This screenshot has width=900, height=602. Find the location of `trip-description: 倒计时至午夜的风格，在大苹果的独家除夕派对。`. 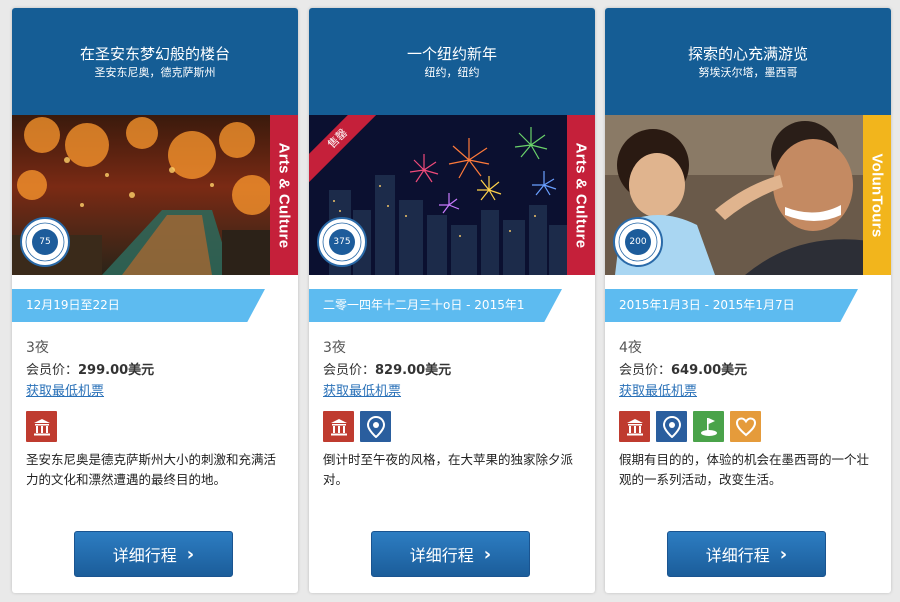

trip-description: 倒计时至午夜的风格，在大苹果的独家除夕派对。 is located at coordinates (448, 469).